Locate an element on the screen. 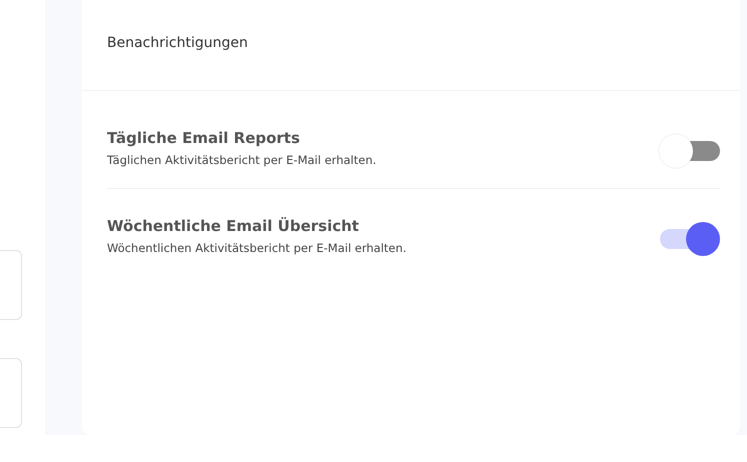  setting-title: Tägliche Email Reports is located at coordinates (204, 138).